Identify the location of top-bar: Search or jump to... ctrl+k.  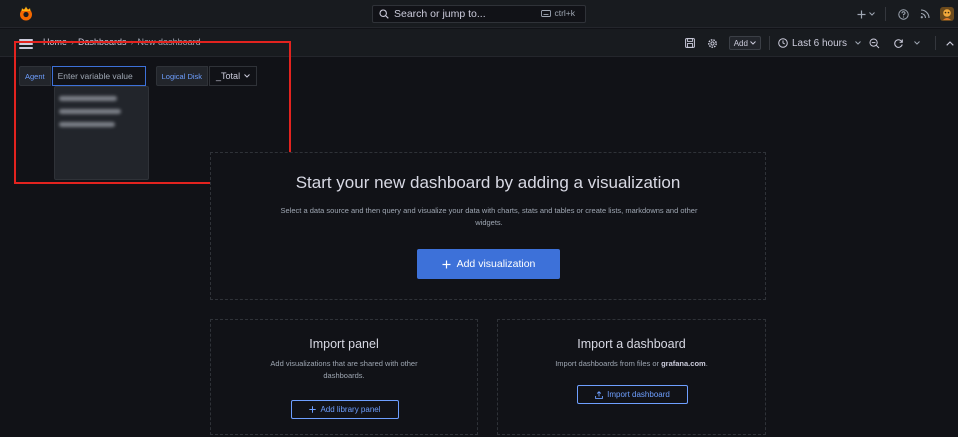
(479, 14).